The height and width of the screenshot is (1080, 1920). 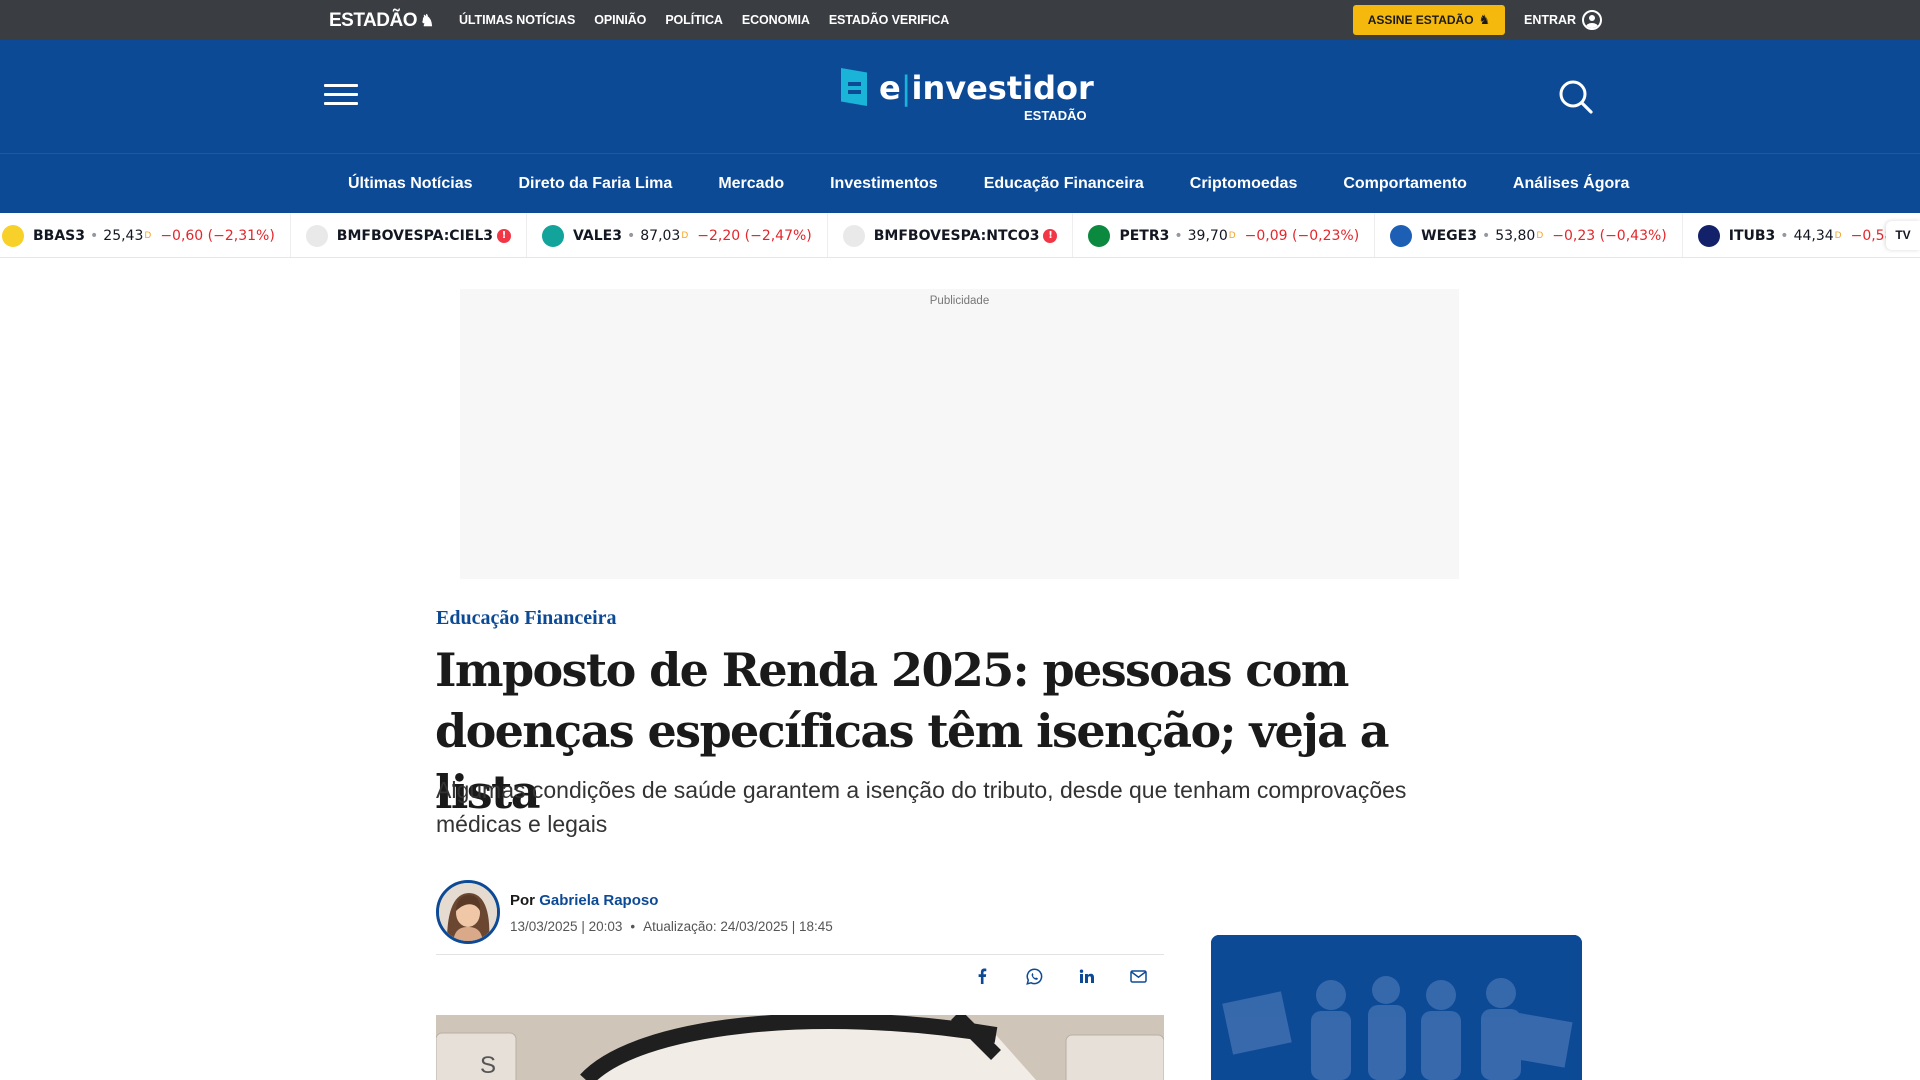 I want to click on nav-ultimas-noticias: Últimas Notícias, so click(x=410, y=184).